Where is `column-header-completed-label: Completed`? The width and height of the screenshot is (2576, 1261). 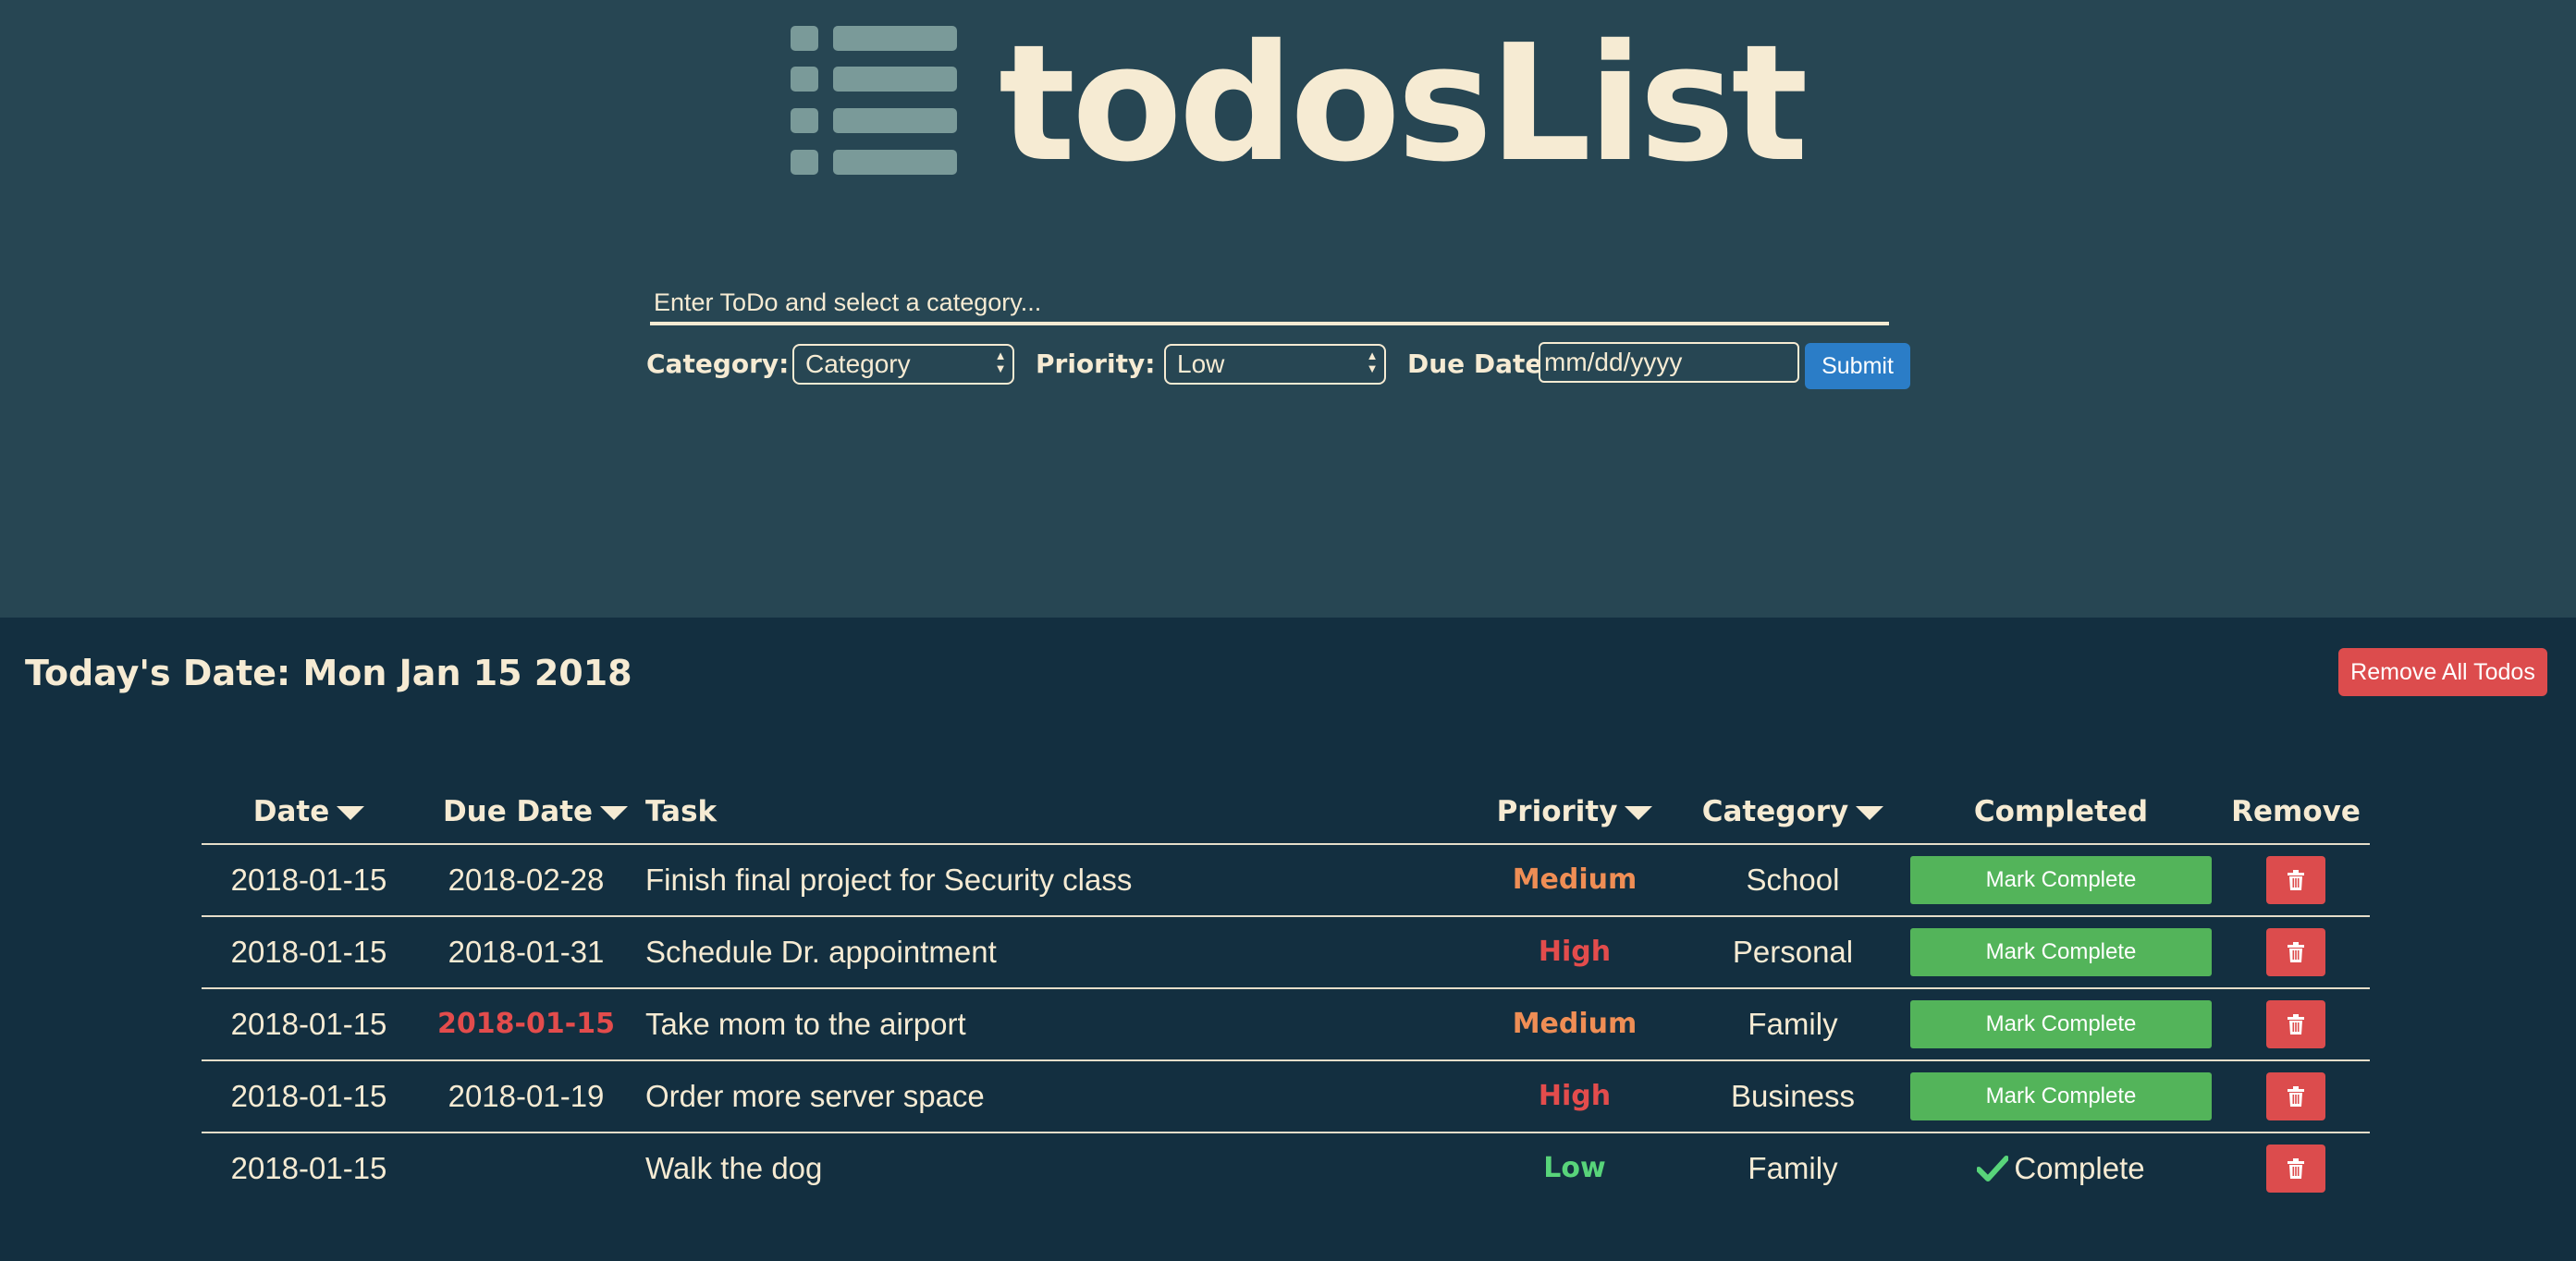
column-header-completed-label: Completed is located at coordinates (2061, 811).